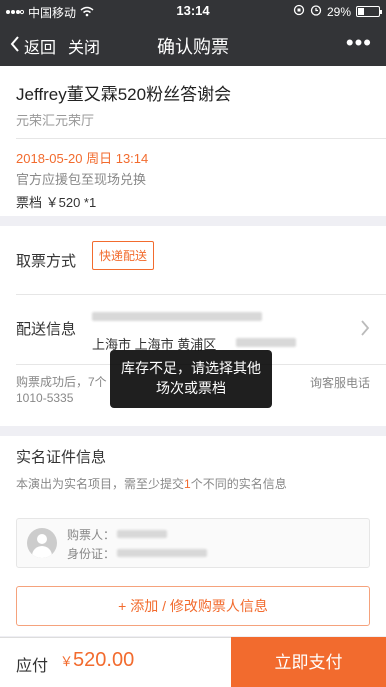  Describe the element at coordinates (100, 484) in the screenshot. I see `realname-desc-prefix: 本演出为实名项目，需至少提交` at that location.